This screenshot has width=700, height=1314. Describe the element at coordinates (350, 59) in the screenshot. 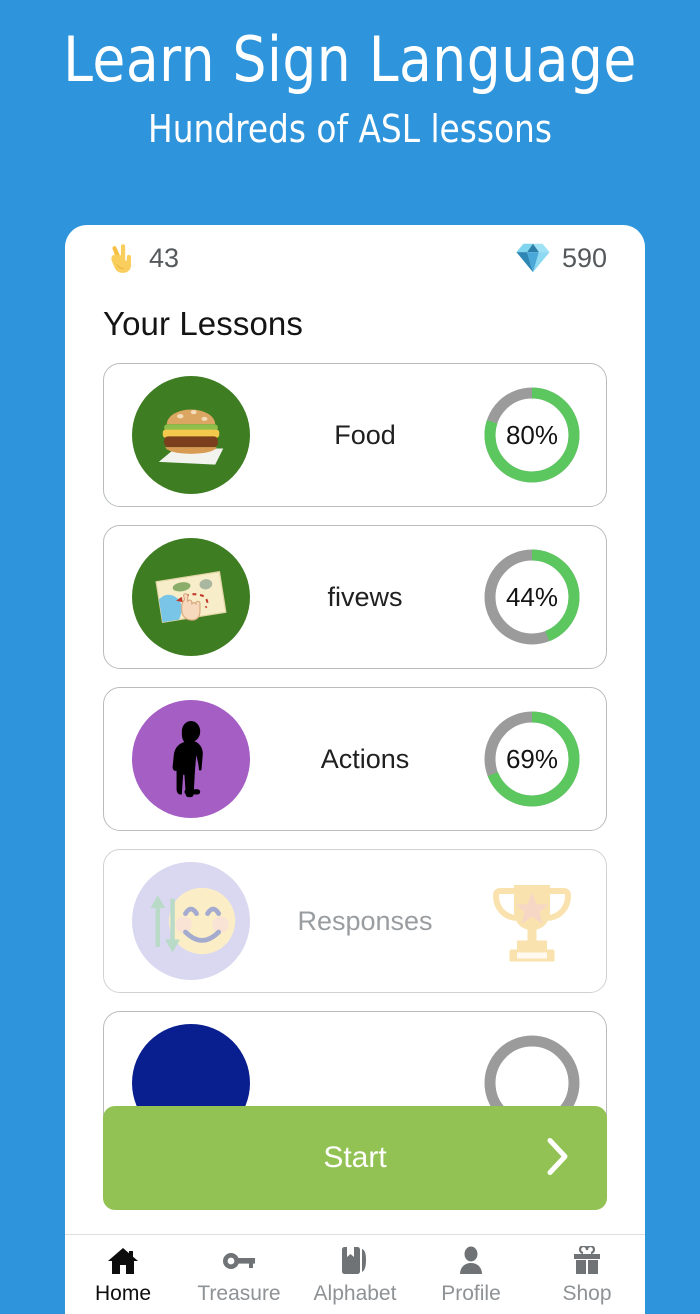

I see `promo-title: Learn Sign Language` at that location.